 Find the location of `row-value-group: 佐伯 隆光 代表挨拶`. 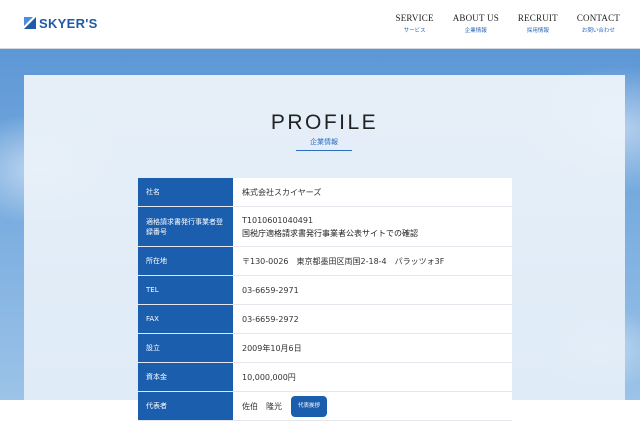

row-value-group: 佐伯 隆光 代表挨拶 is located at coordinates (372, 406).